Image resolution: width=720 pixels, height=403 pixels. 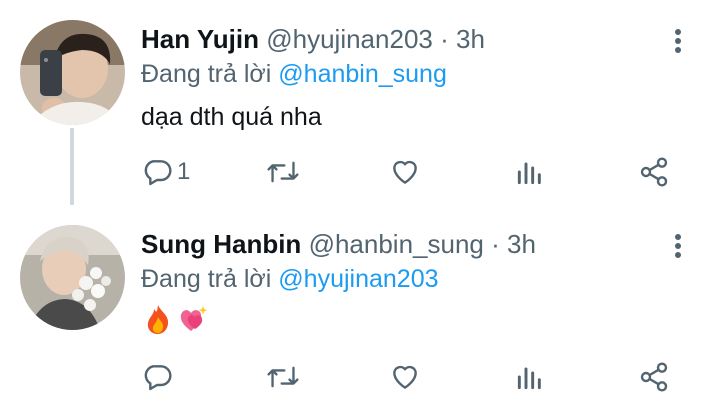 I want to click on user-handle: @hyujinan203, so click(x=349, y=39).